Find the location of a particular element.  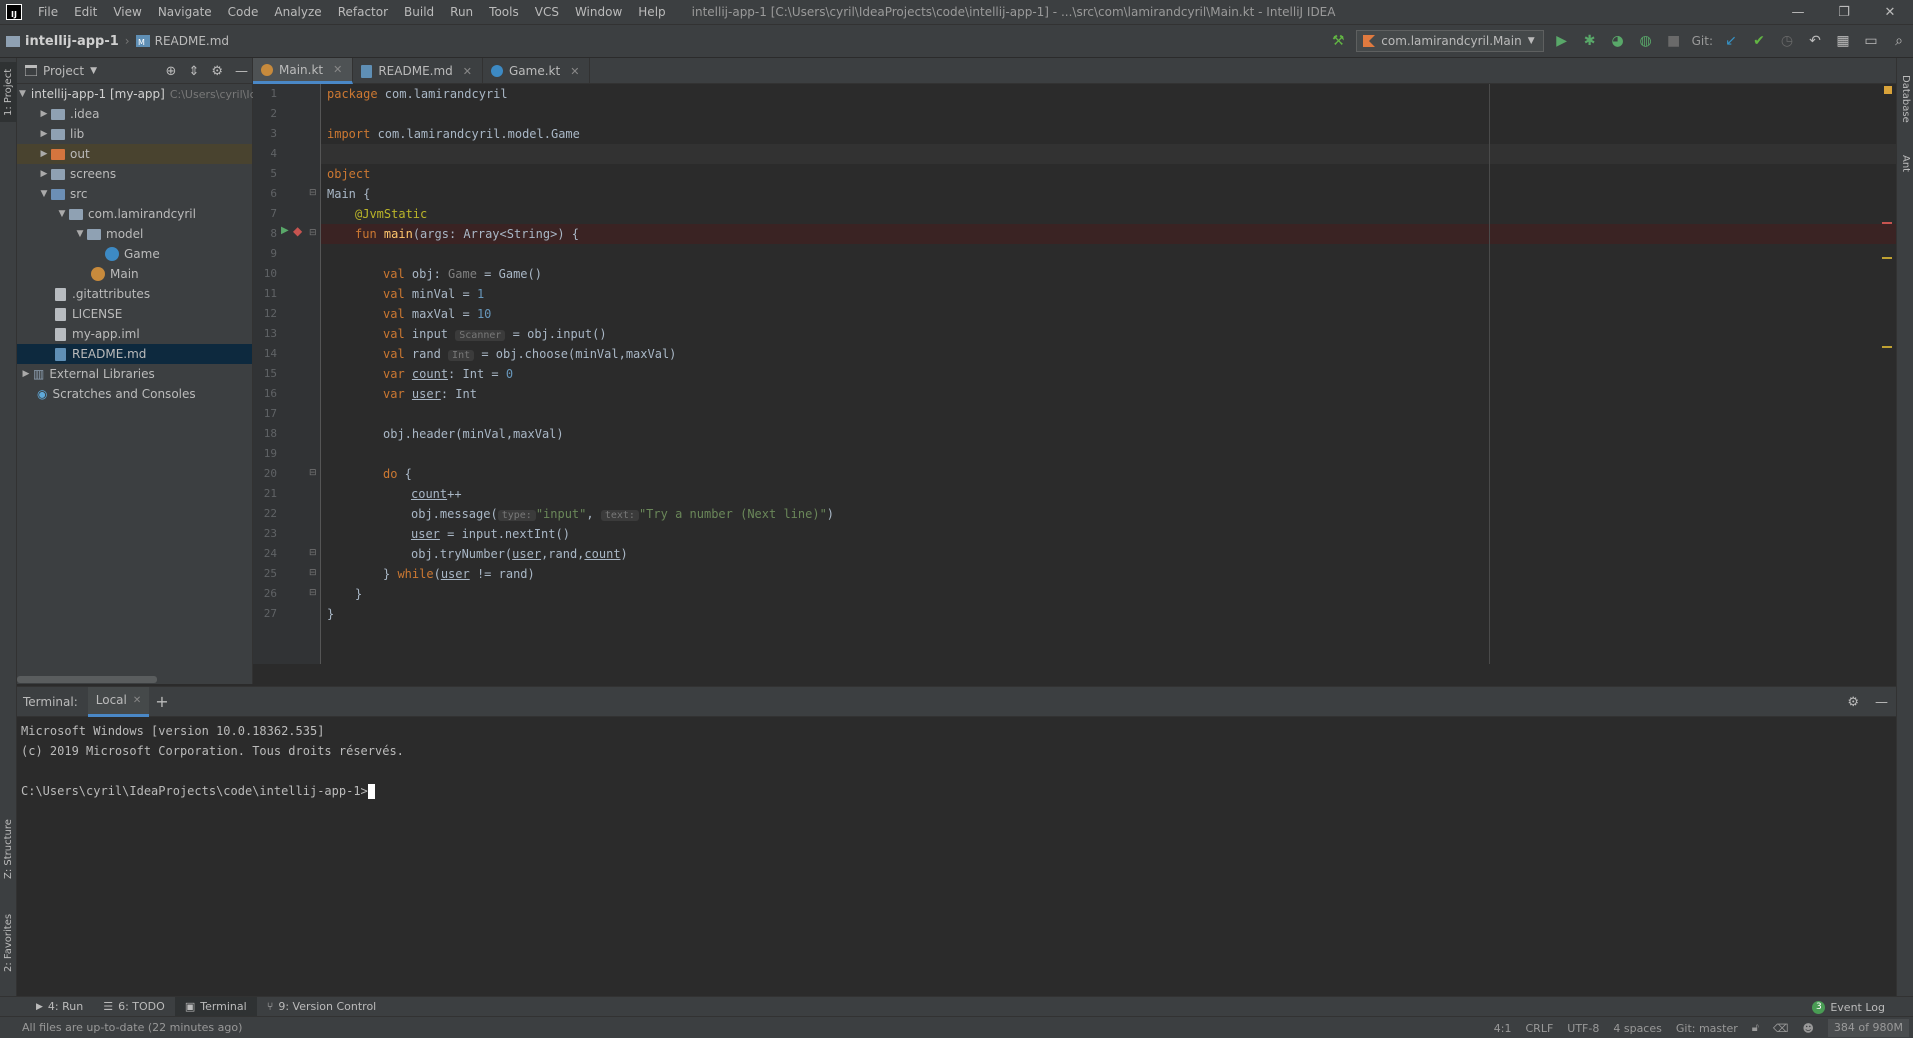

tool-tab-project: 1: Project is located at coordinates (8, 92).